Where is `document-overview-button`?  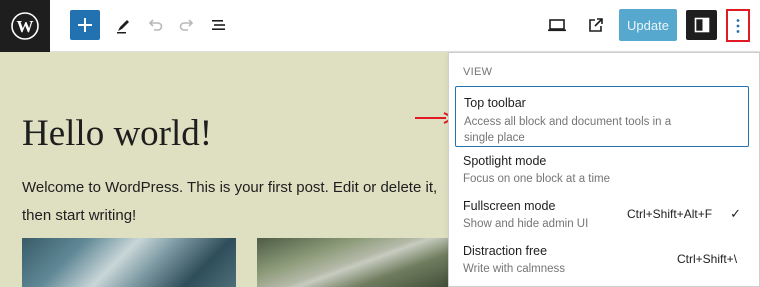 document-overview-button is located at coordinates (219, 25).